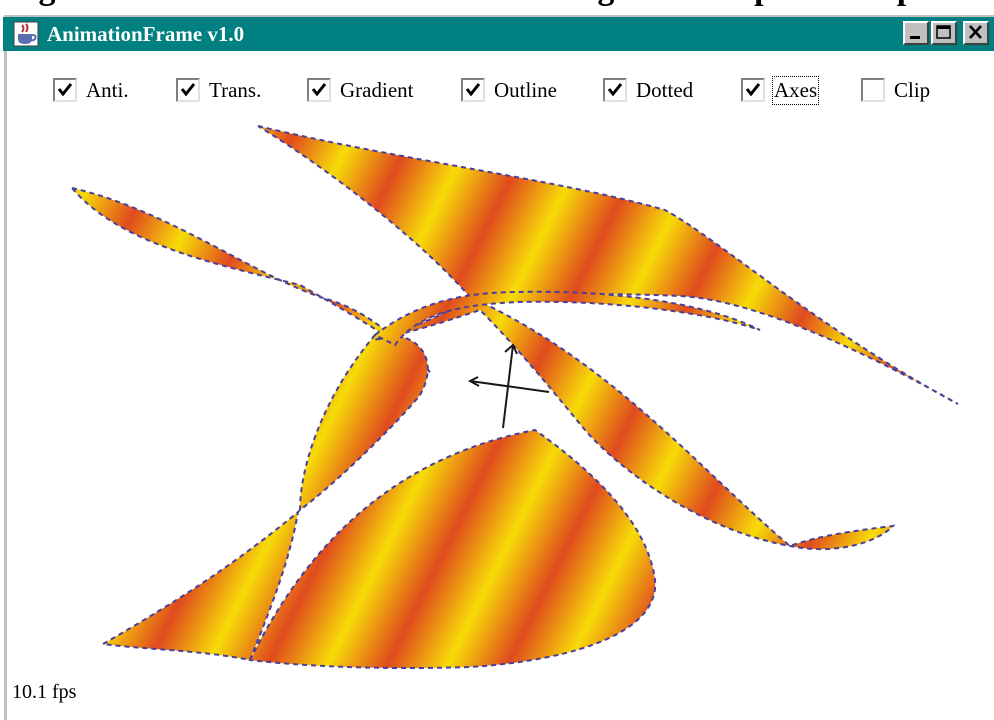 The width and height of the screenshot is (994, 720). What do you see at coordinates (912, 89) in the screenshot?
I see `option-label: Clip` at bounding box center [912, 89].